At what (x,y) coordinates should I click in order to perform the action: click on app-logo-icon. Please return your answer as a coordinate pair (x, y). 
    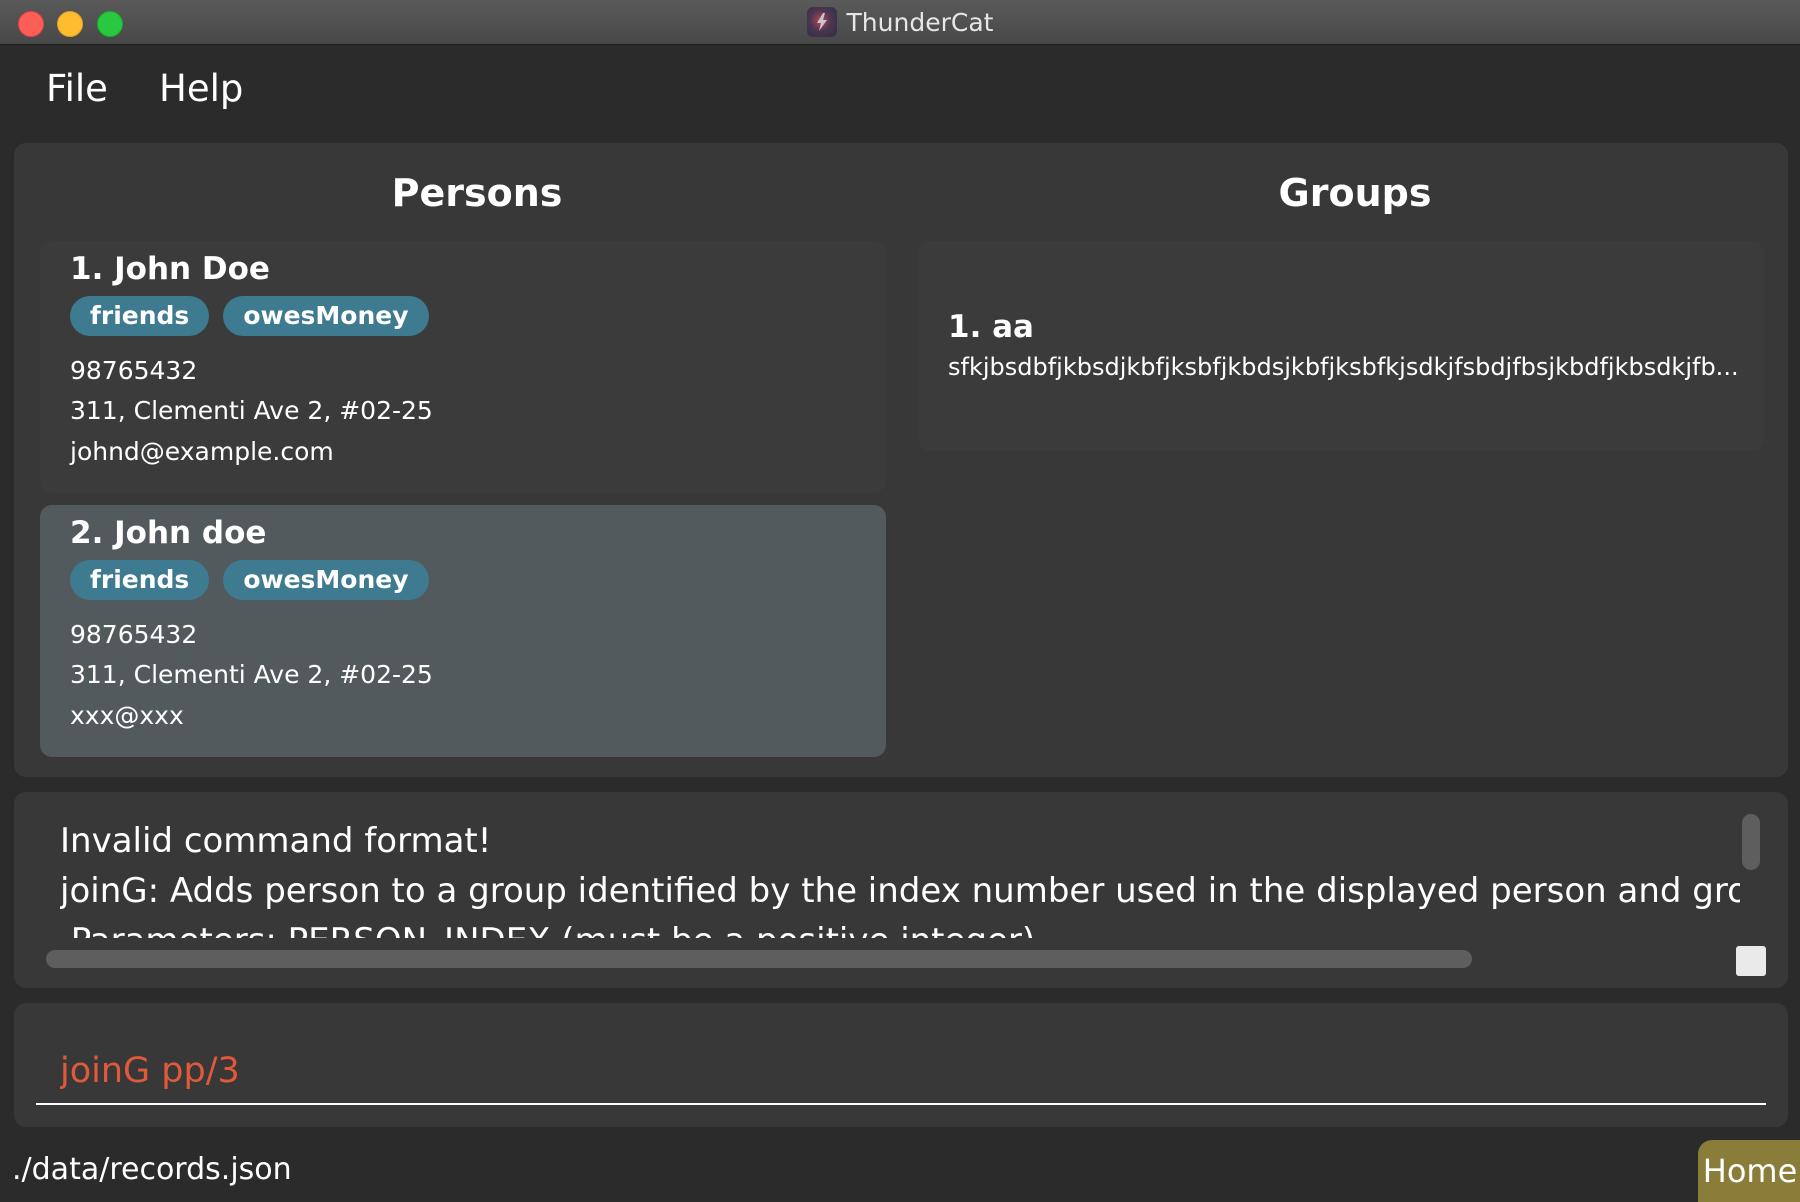
    Looking at the image, I should click on (821, 22).